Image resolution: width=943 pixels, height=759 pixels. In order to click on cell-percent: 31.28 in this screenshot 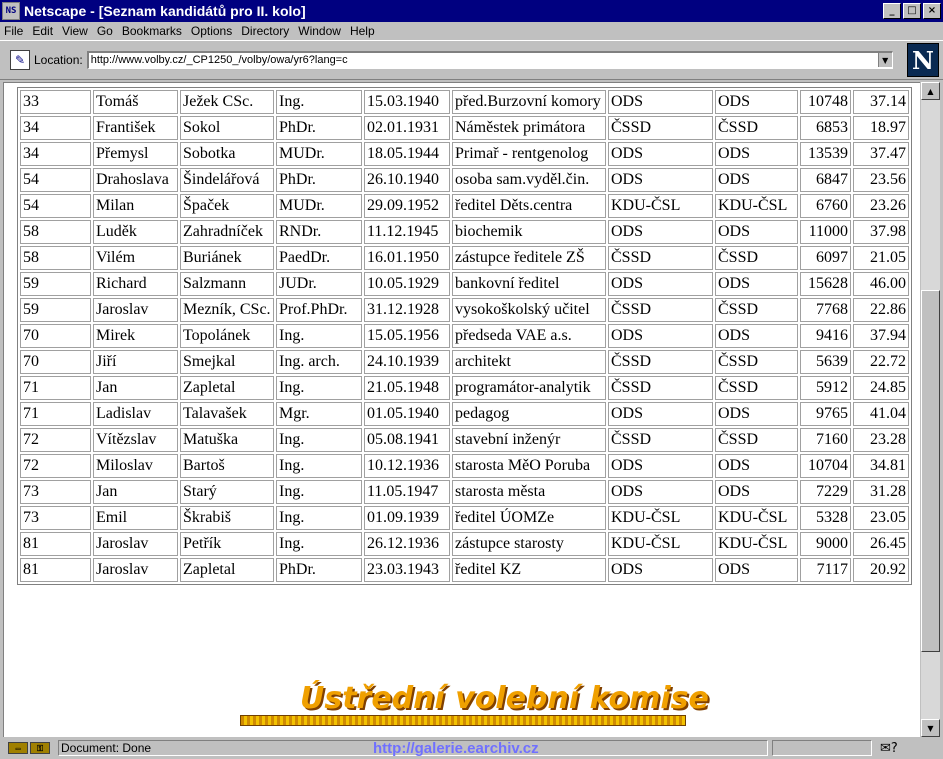, I will do `click(881, 492)`.